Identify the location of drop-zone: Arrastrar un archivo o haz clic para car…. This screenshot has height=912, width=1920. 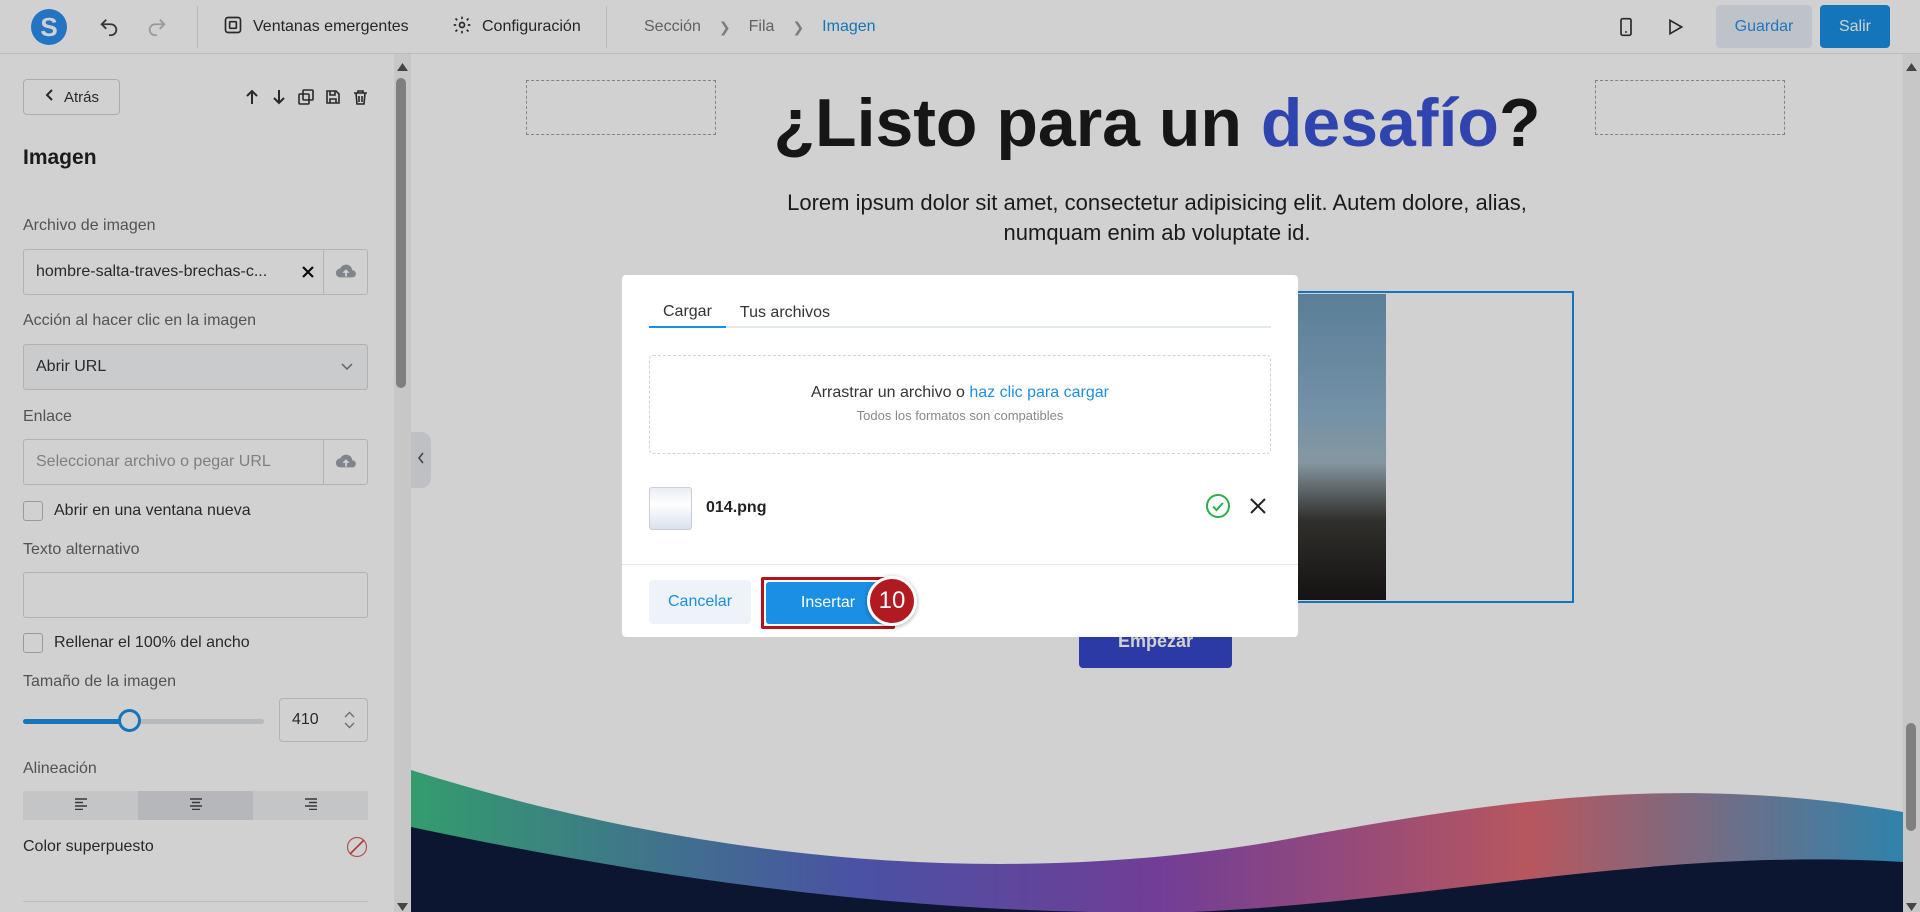
(960, 404).